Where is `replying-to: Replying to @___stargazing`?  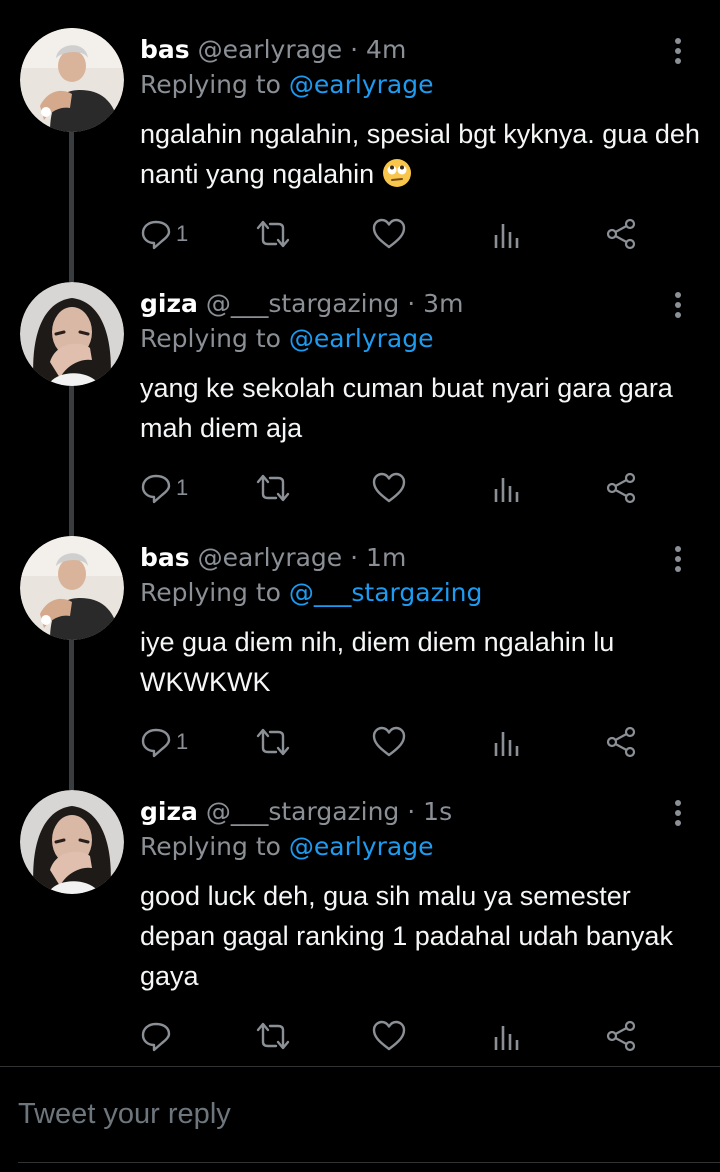
replying-to: Replying to @___stargazing is located at coordinates (311, 593).